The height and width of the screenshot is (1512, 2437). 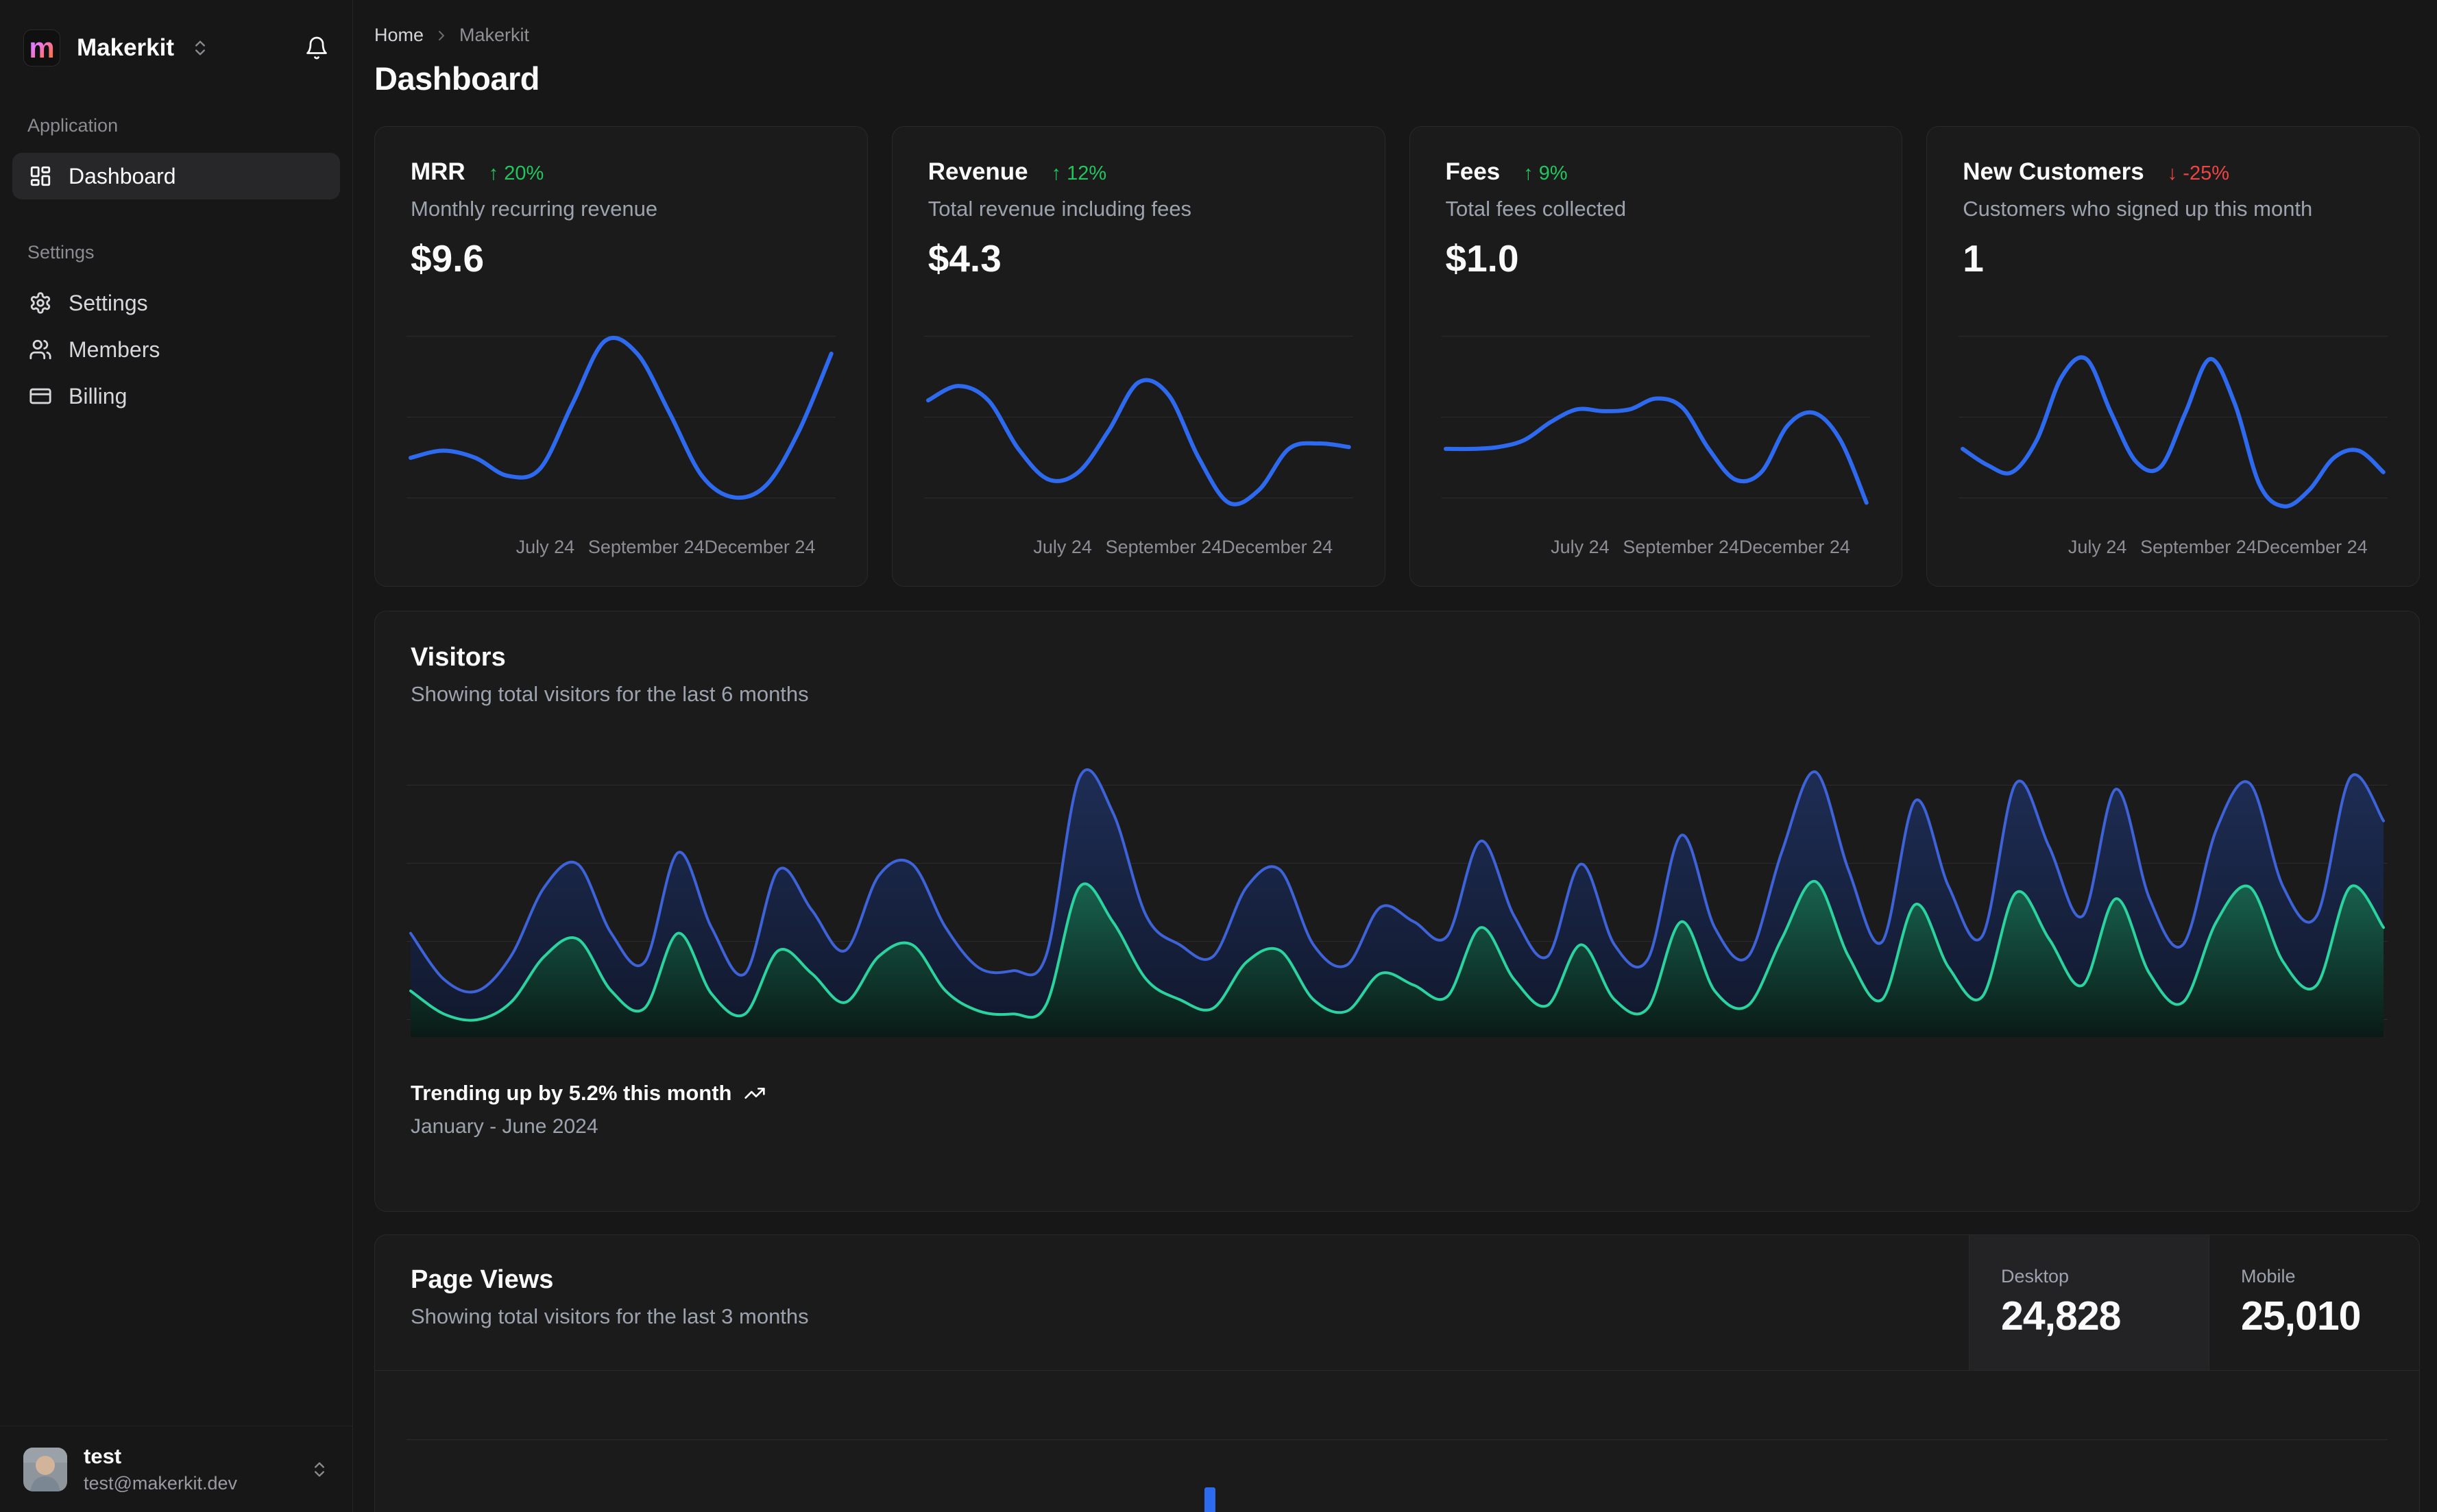 What do you see at coordinates (516, 173) in the screenshot?
I see `trend-badge: ↑ 20%` at bounding box center [516, 173].